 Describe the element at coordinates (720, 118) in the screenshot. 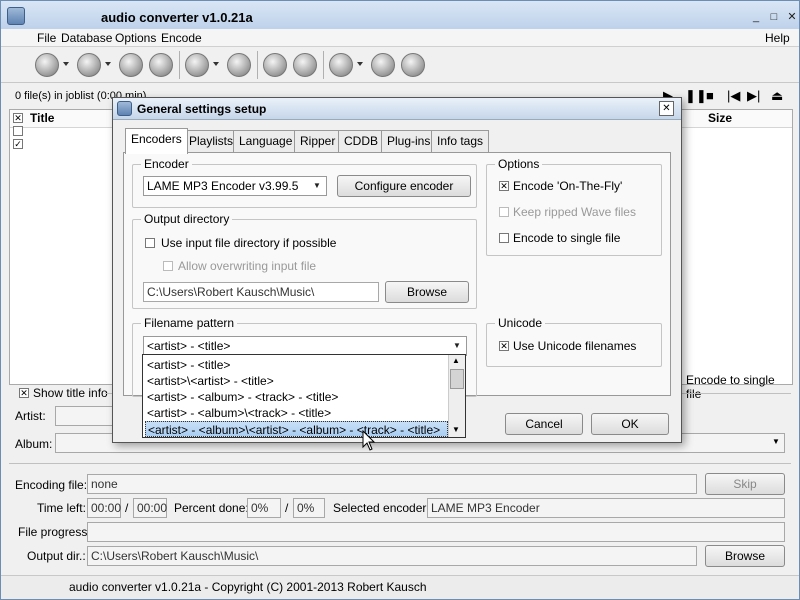

I see `column-size: Size` at that location.